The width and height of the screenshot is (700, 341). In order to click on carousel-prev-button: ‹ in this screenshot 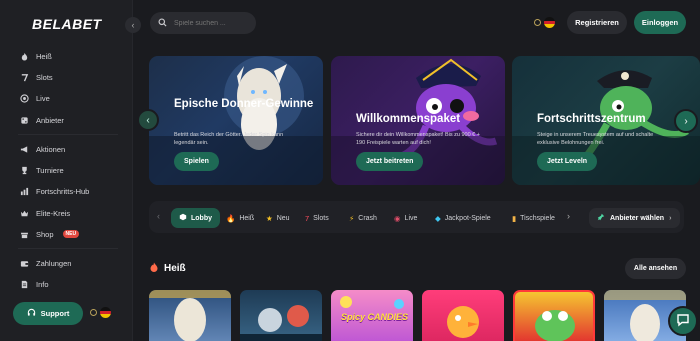, I will do `click(148, 120)`.